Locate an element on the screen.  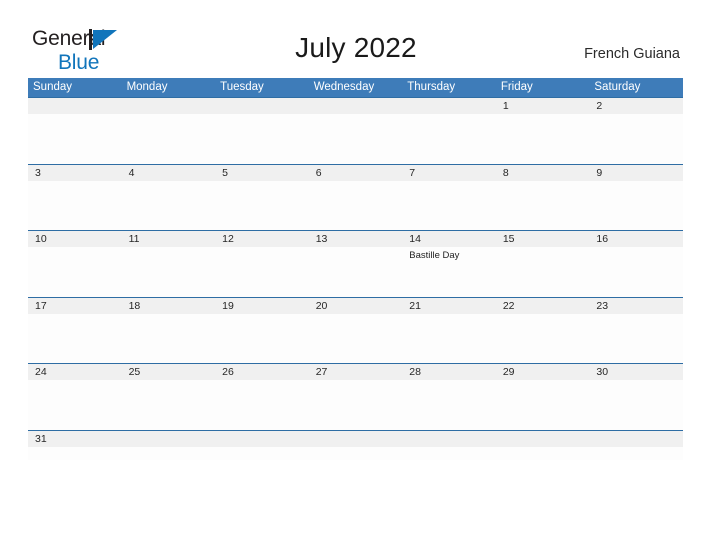
calendar-day-cell: 29 is located at coordinates (543, 397).